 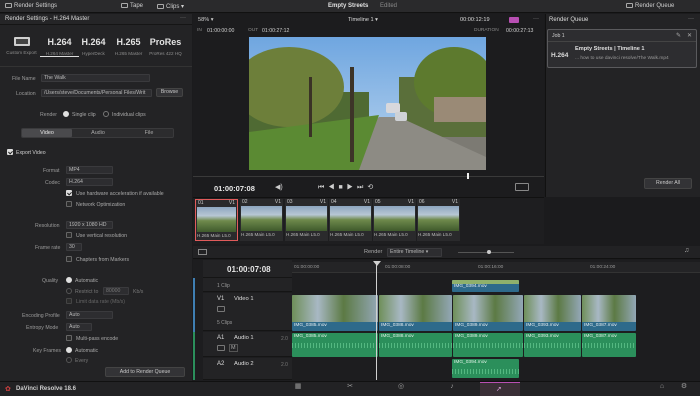 I want to click on mute-track-icon, so click(x=221, y=348).